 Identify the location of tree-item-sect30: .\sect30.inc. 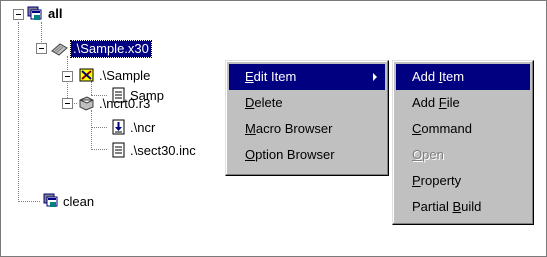
(163, 151).